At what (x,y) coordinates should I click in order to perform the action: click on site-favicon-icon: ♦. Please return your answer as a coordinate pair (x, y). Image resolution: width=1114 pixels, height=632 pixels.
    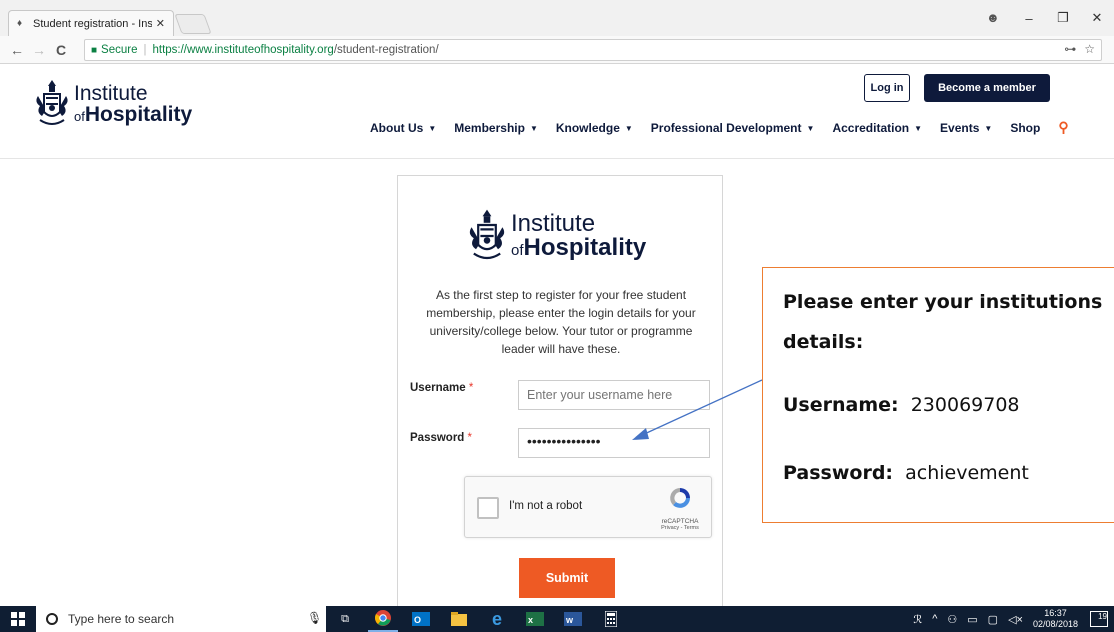
    Looking at the image, I should click on (20, 23).